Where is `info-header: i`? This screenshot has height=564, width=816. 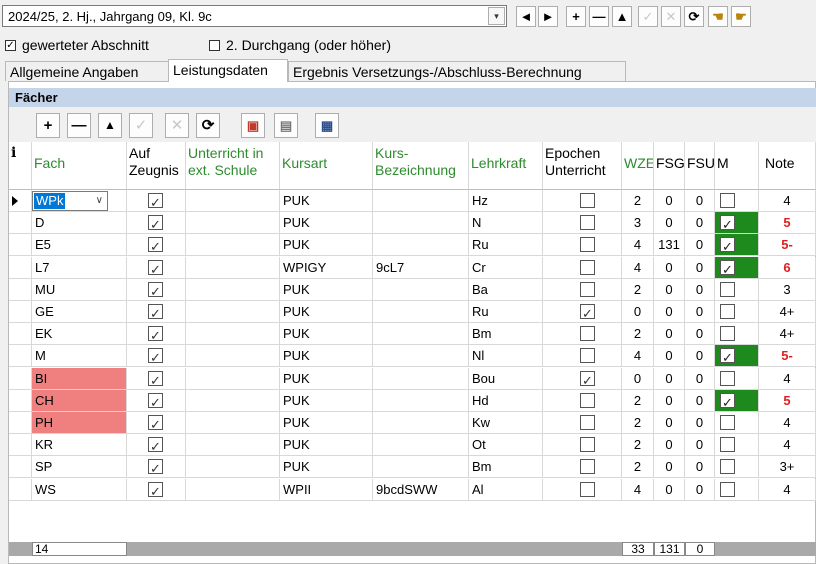
info-header: i is located at coordinates (20, 166).